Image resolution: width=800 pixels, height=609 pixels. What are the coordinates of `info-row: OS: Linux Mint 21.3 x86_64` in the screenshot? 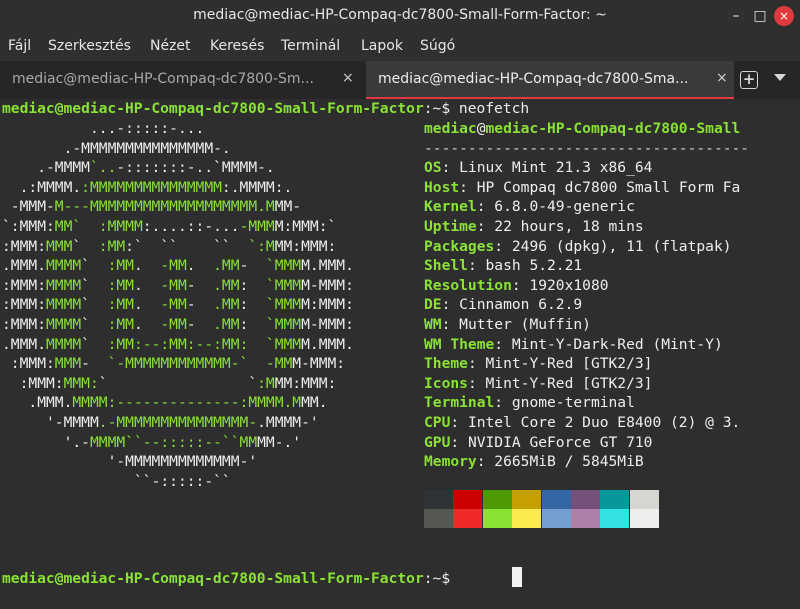 It's located at (538, 168).